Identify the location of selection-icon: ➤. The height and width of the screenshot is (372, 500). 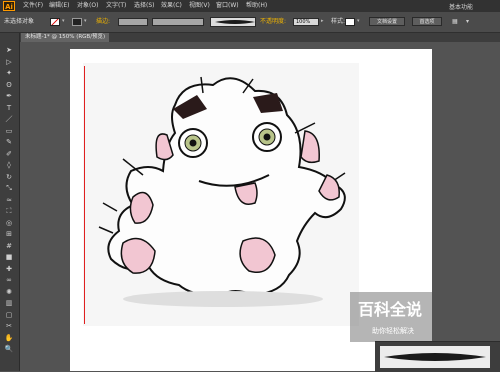
(9, 50).